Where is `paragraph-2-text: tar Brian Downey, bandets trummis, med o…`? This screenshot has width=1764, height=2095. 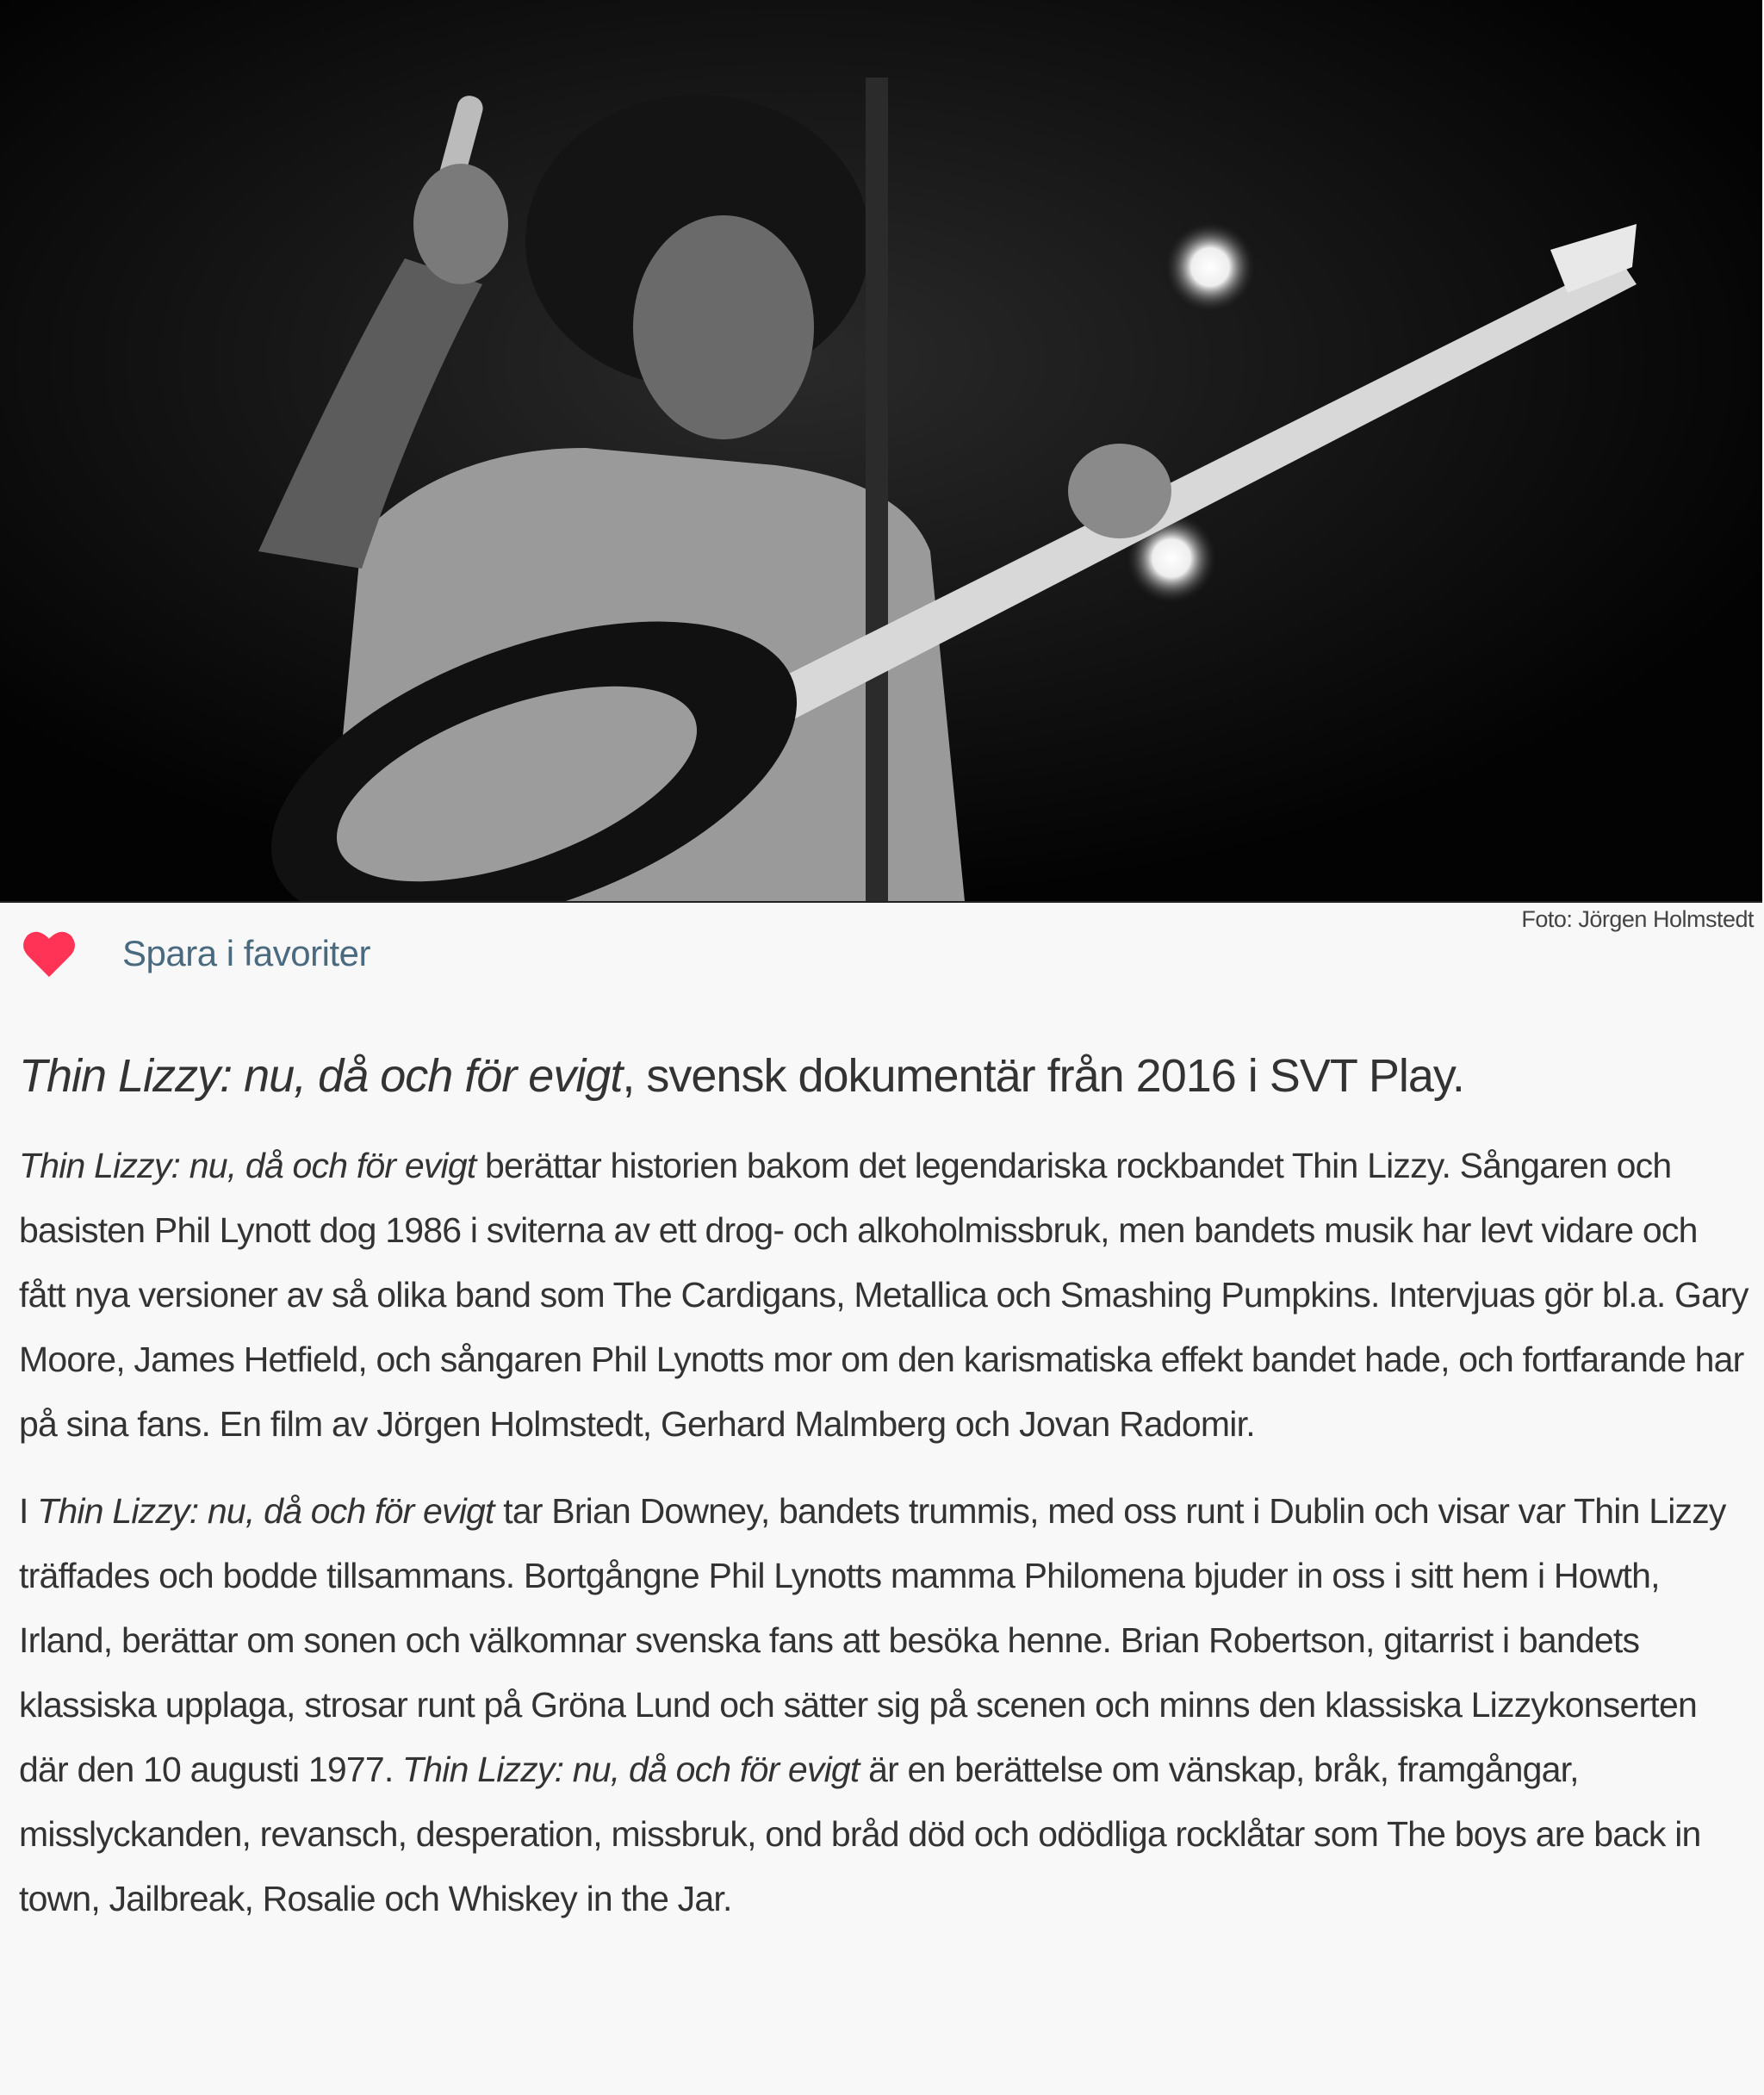 paragraph-2-text: tar Brian Downey, bandets trummis, med o… is located at coordinates (872, 1640).